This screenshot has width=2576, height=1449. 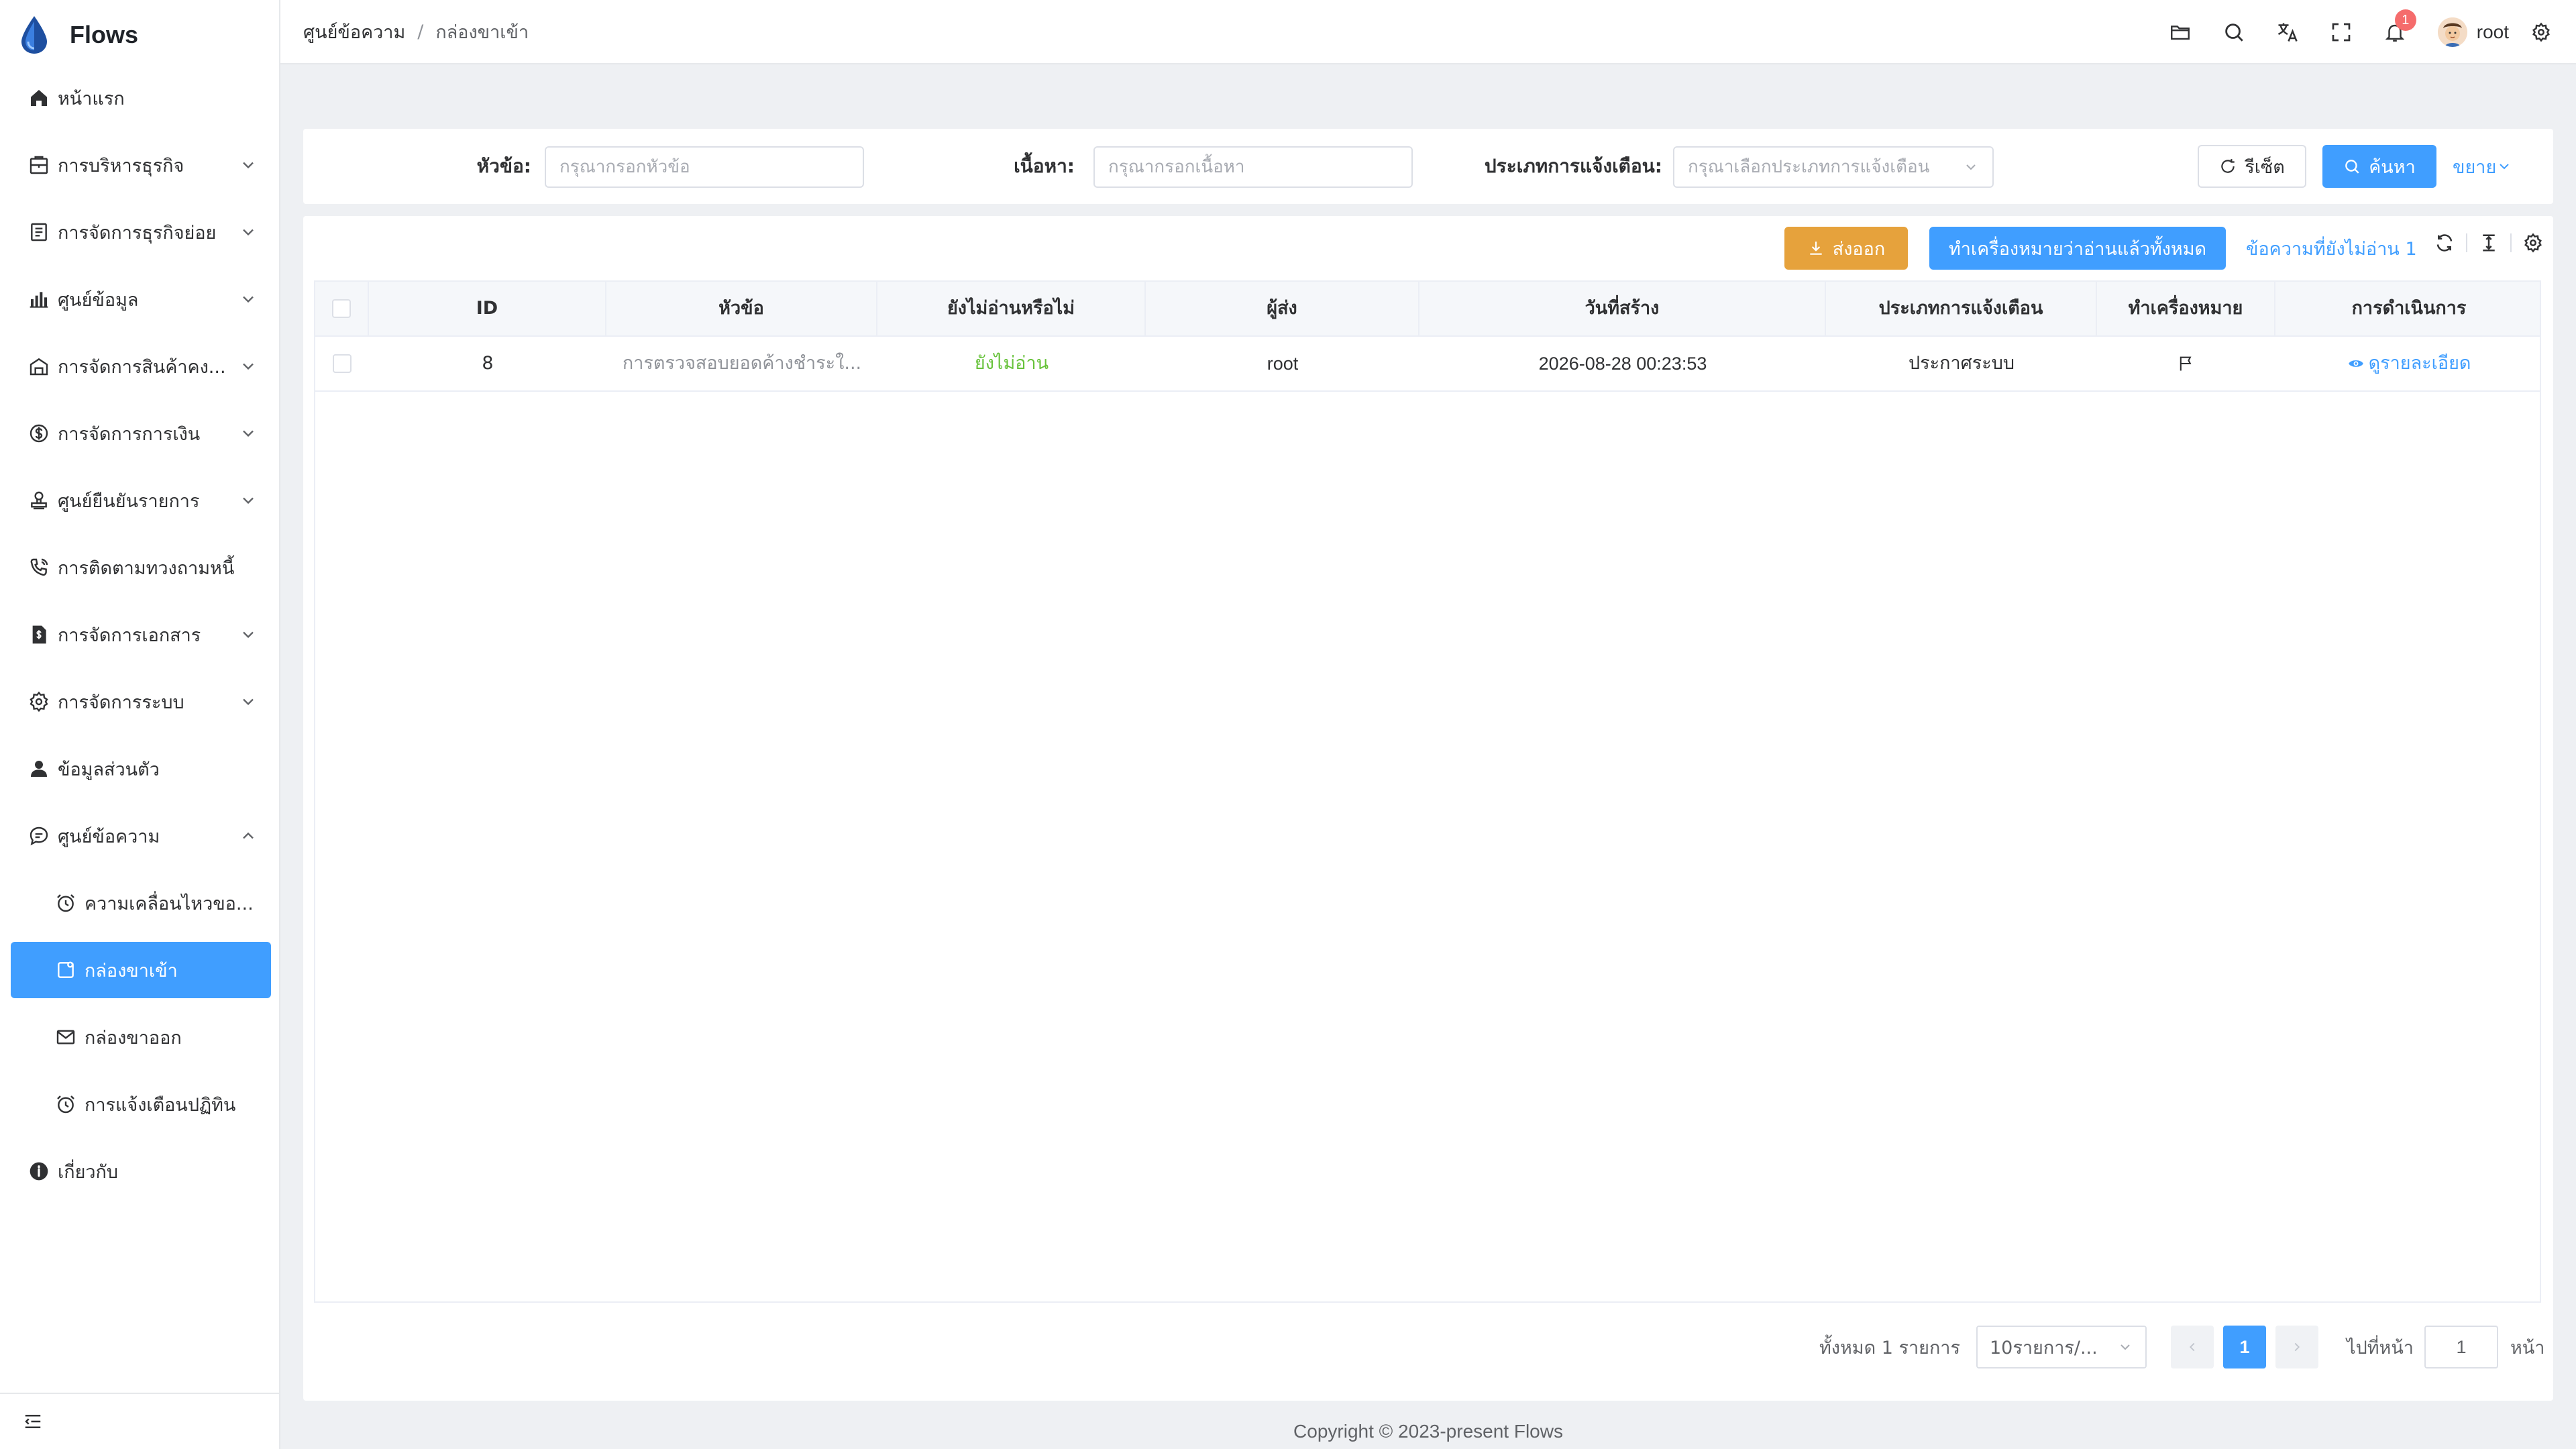 What do you see at coordinates (741, 308) in the screenshot?
I see `column-header: หัวข้อ` at bounding box center [741, 308].